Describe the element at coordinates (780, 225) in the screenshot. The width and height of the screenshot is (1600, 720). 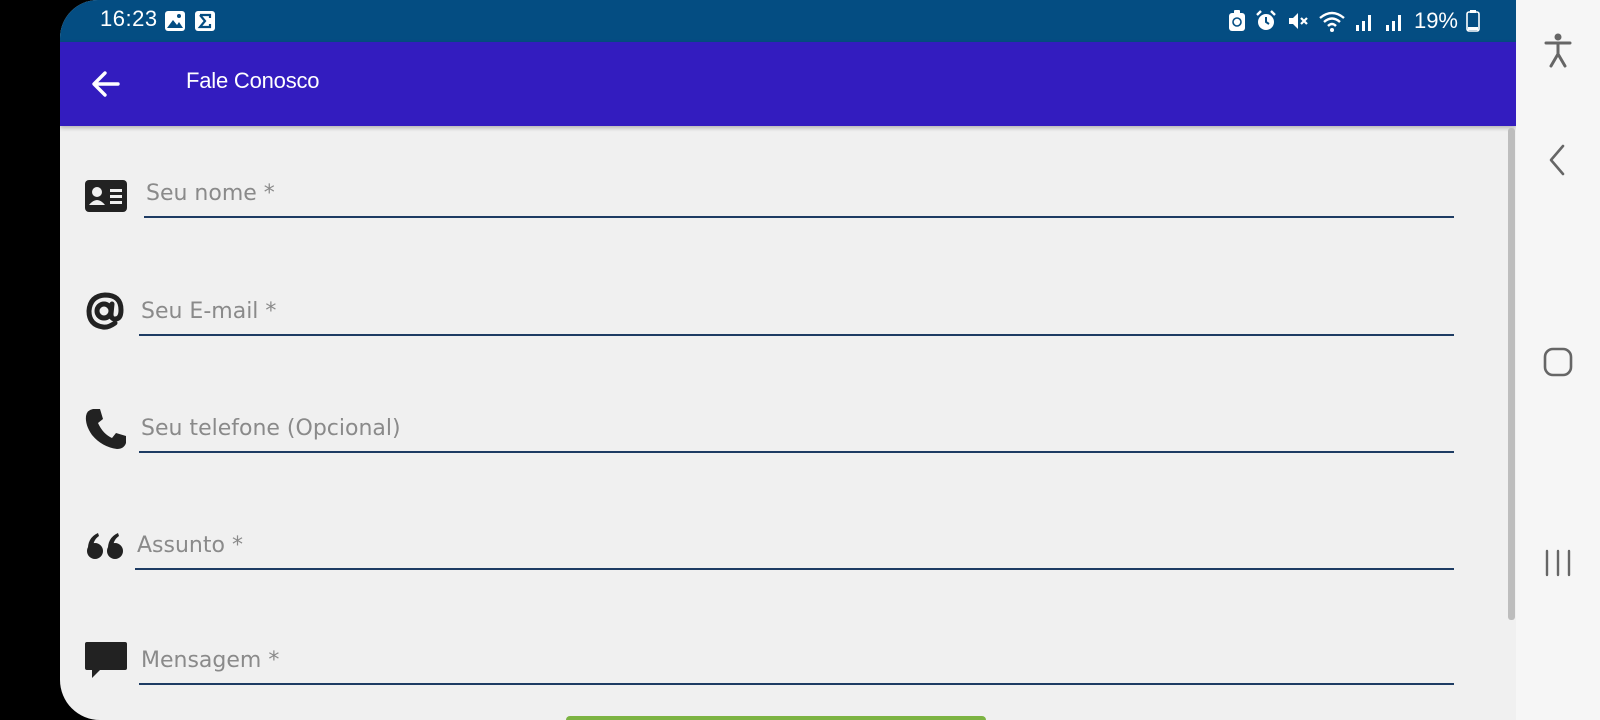
I see `name-field-row` at that location.